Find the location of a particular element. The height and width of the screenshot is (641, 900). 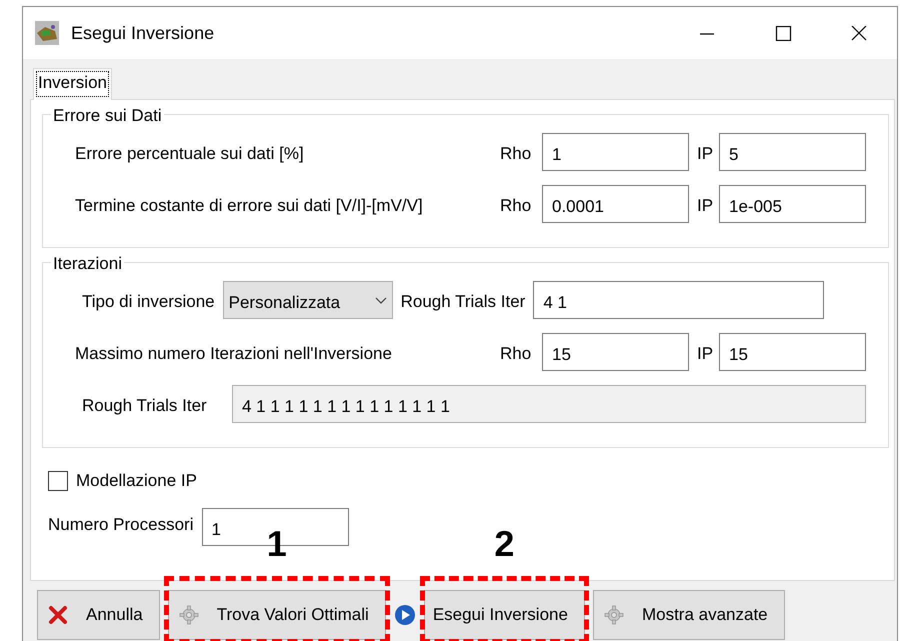

maximize-icon is located at coordinates (783, 33).